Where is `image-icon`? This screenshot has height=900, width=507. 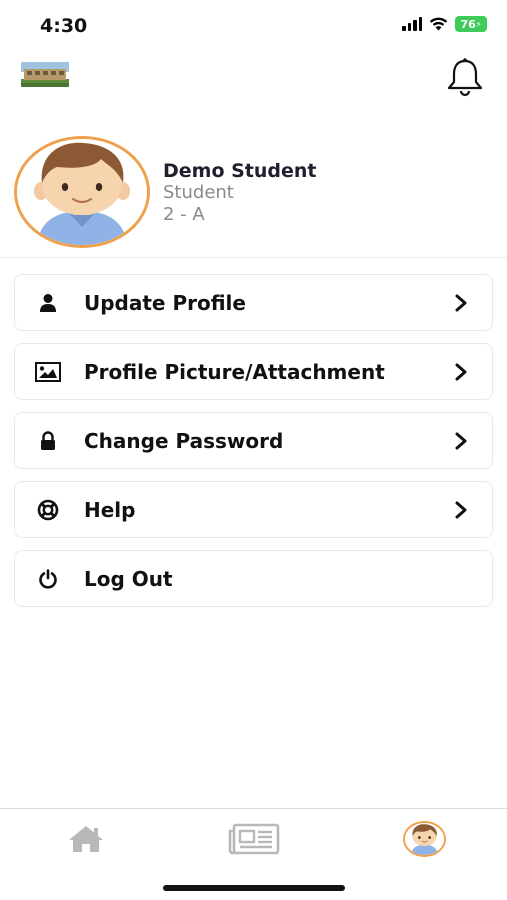
image-icon is located at coordinates (48, 372).